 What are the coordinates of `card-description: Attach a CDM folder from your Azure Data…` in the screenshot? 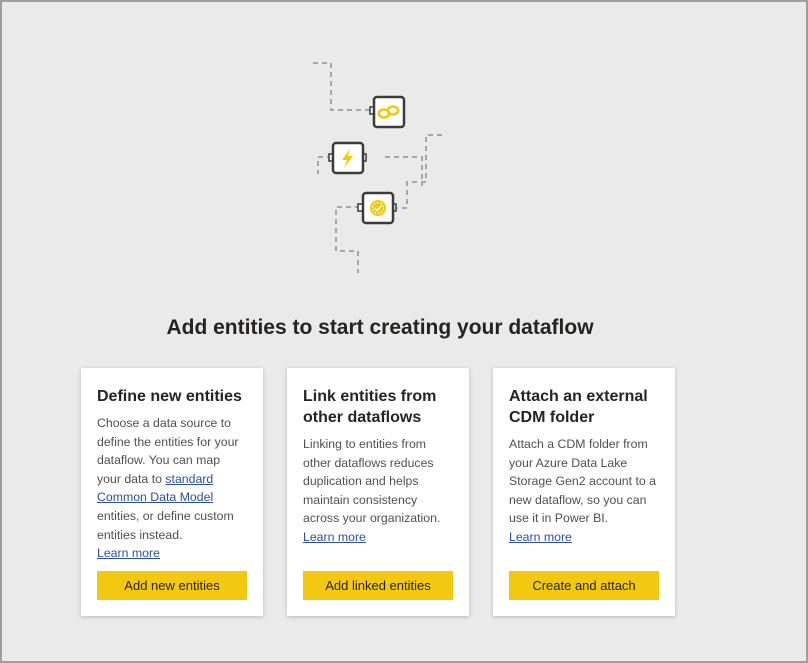 It's located at (582, 481).